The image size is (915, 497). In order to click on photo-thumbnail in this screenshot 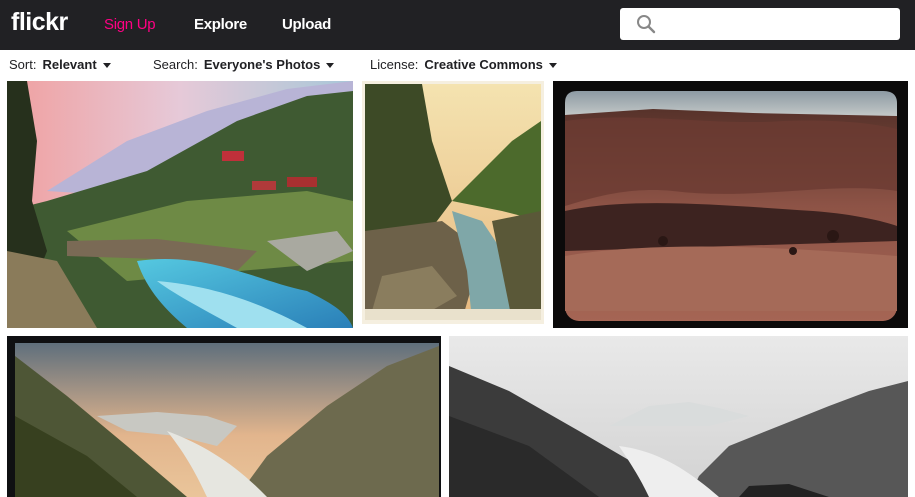, I will do `click(453, 202)`.